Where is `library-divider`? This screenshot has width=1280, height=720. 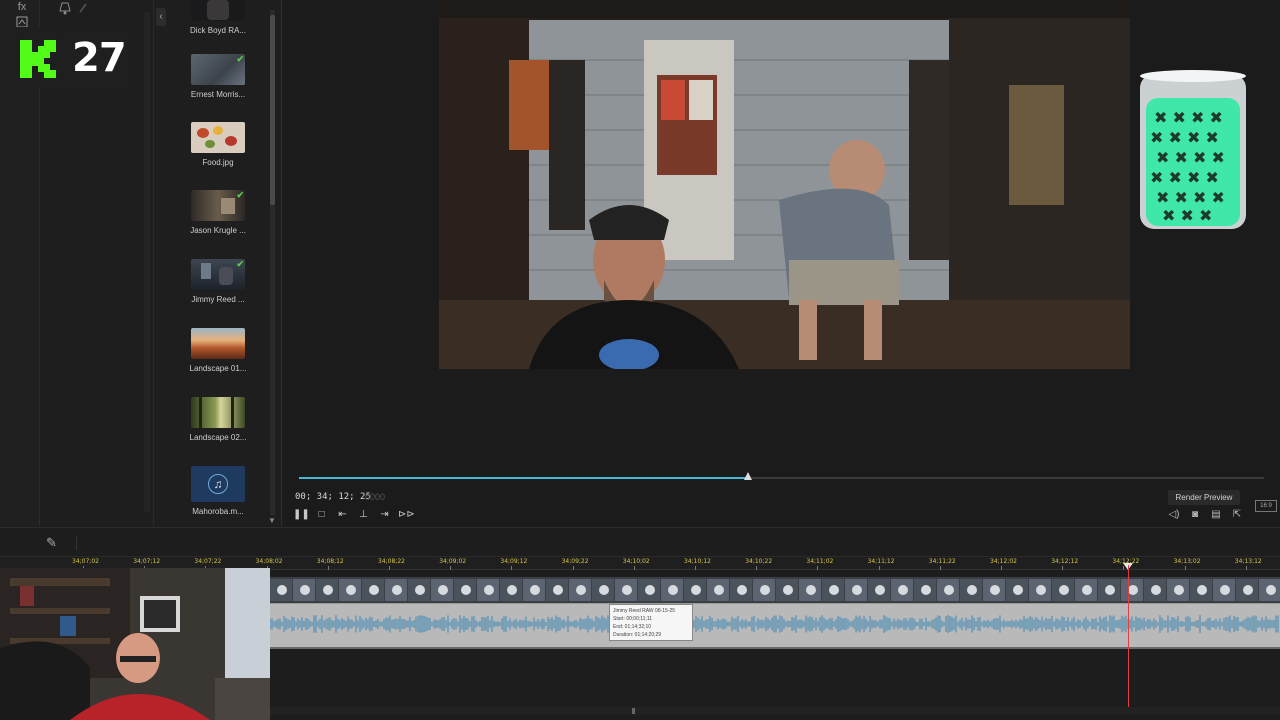 library-divider is located at coordinates (153, 263).